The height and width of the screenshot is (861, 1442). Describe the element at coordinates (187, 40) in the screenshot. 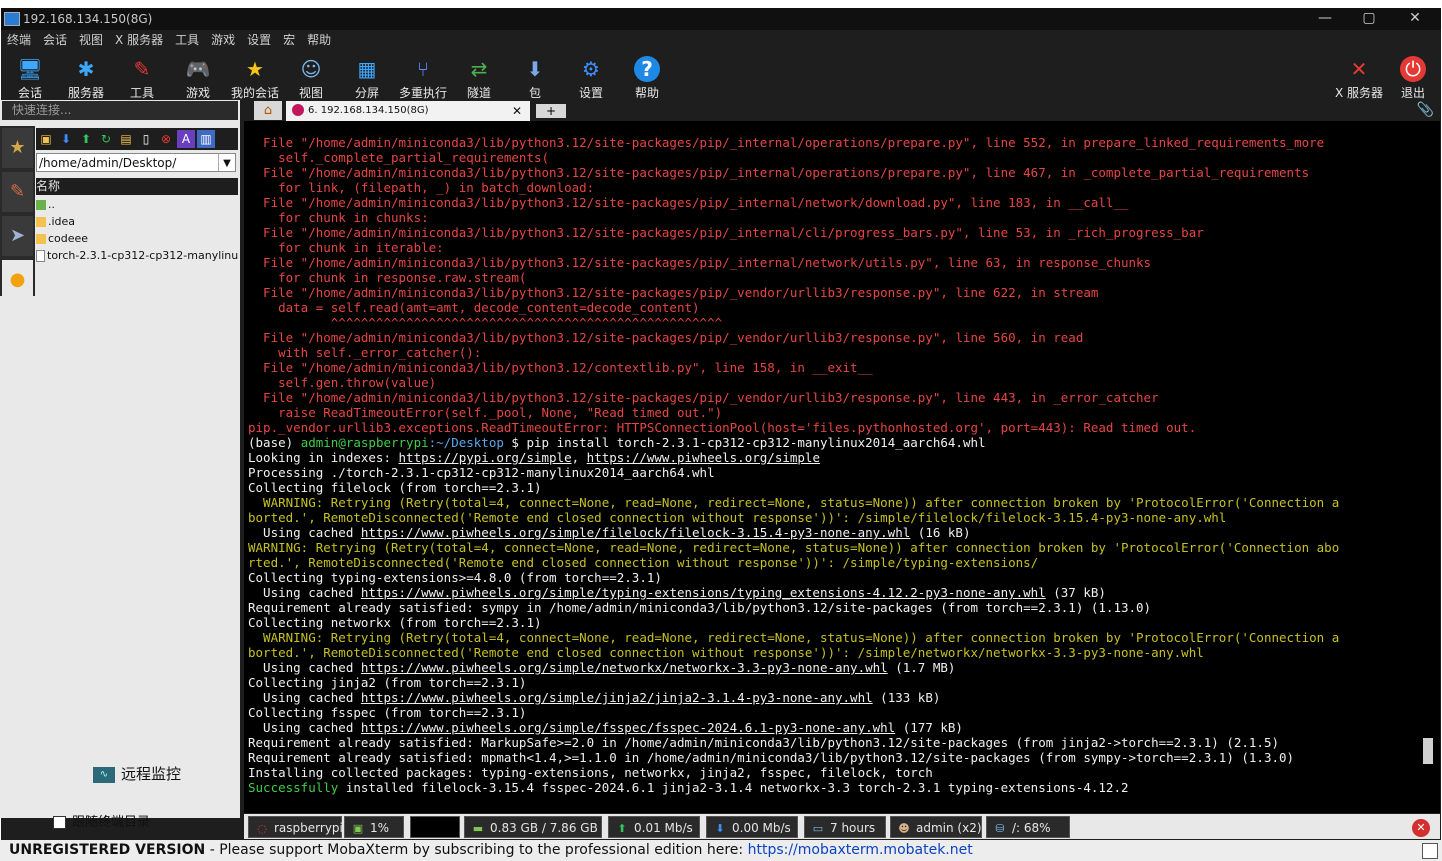

I see `menu-tools: 工具` at that location.